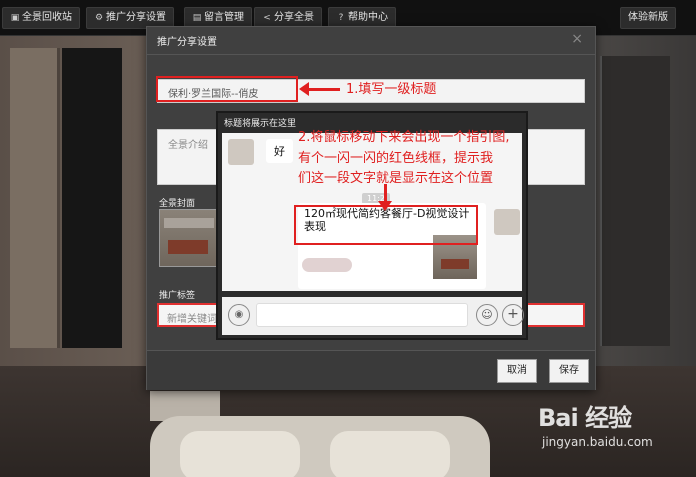 Image resolution: width=696 pixels, height=477 pixels. I want to click on message-manage-label: 留言管理, so click(224, 17).